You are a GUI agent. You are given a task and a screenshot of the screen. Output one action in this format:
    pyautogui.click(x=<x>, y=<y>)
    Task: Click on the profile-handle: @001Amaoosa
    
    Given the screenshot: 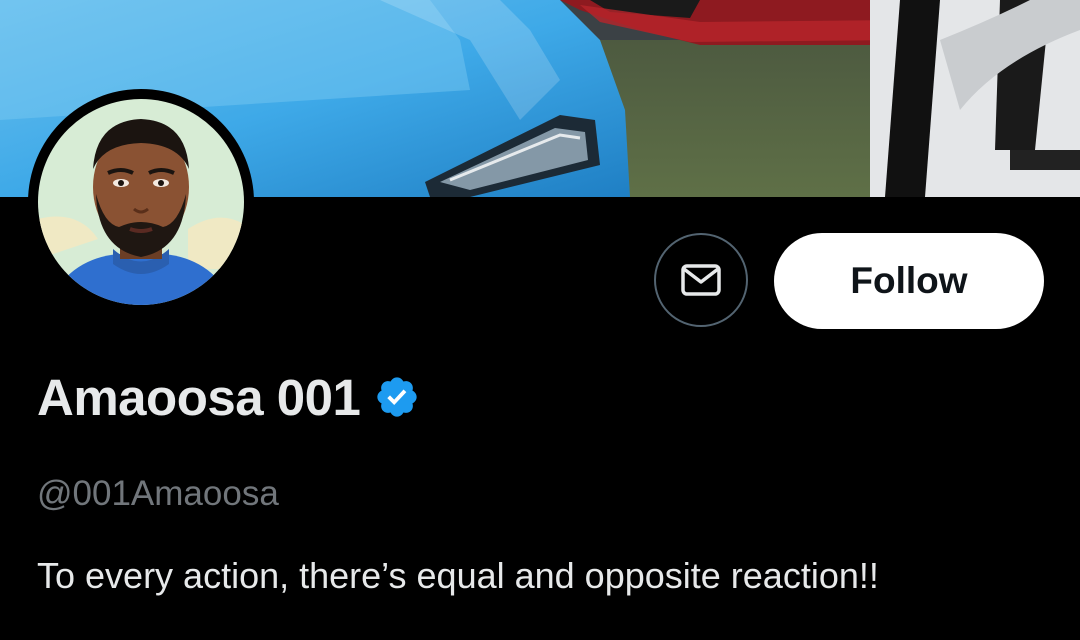 What is the action you would take?
    pyautogui.click(x=158, y=493)
    